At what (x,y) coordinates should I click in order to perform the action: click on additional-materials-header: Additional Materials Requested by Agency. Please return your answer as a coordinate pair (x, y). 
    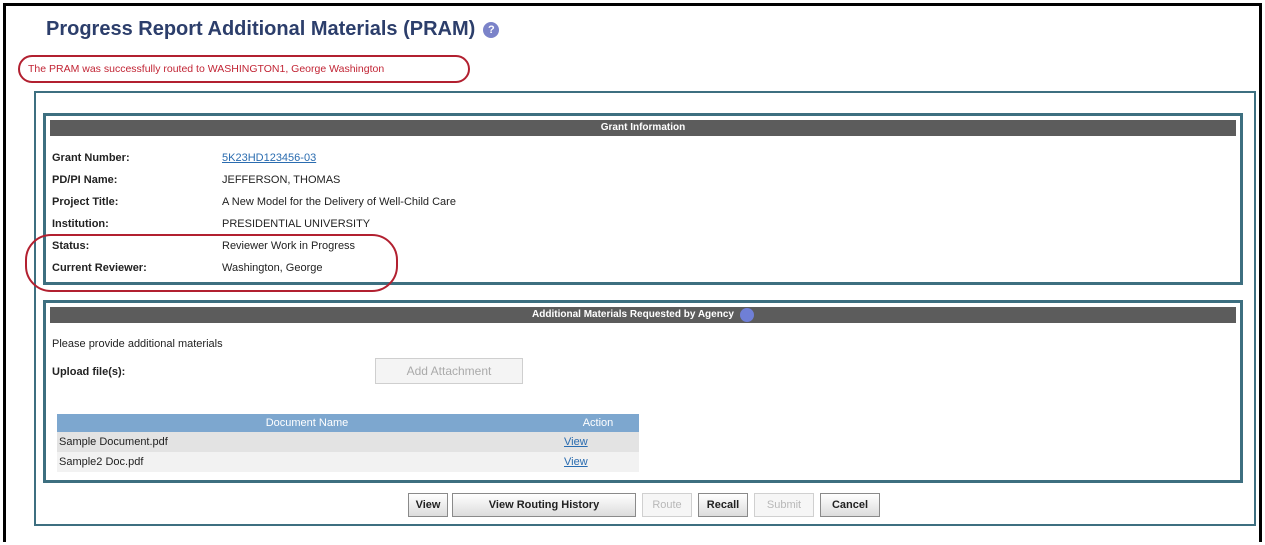
    Looking at the image, I should click on (643, 315).